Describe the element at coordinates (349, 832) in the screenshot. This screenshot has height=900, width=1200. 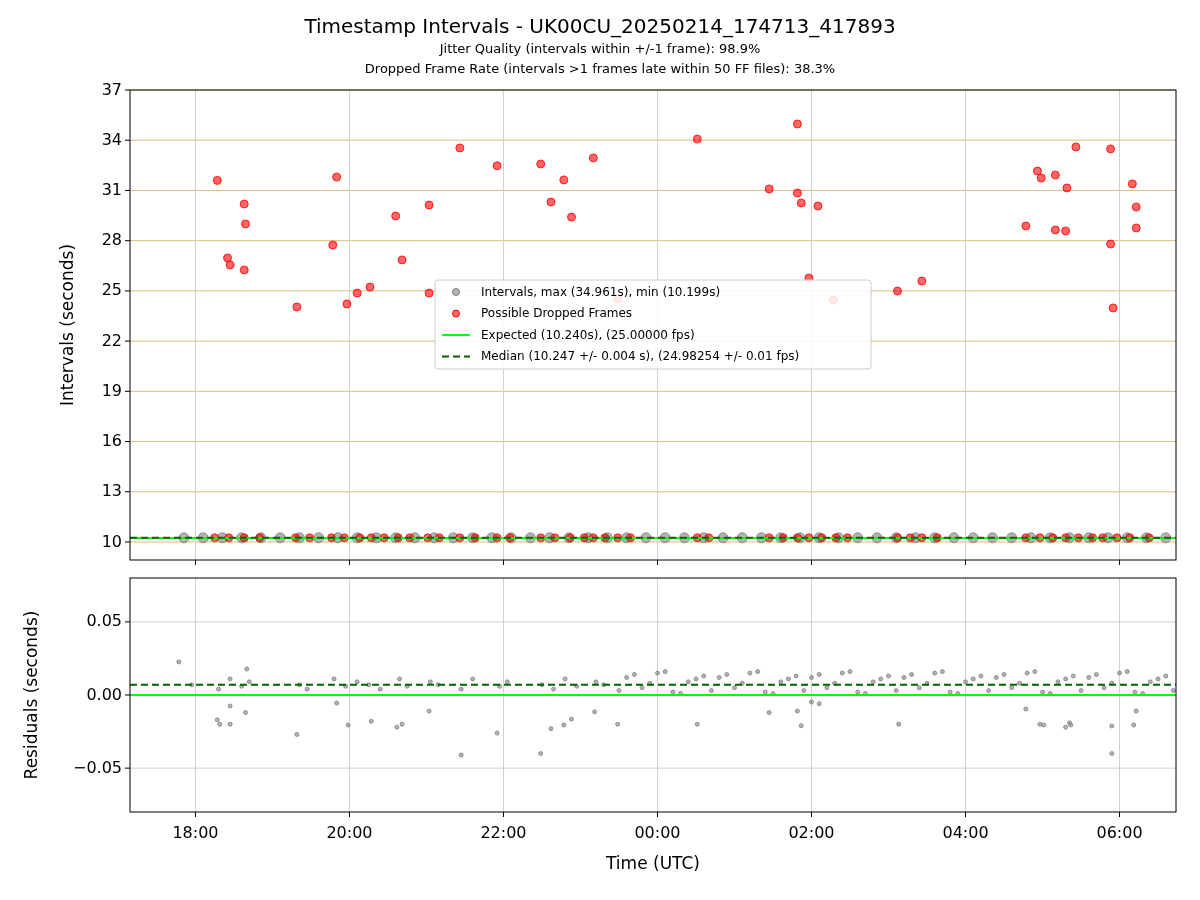
I see `tick-label: 20:00` at that location.